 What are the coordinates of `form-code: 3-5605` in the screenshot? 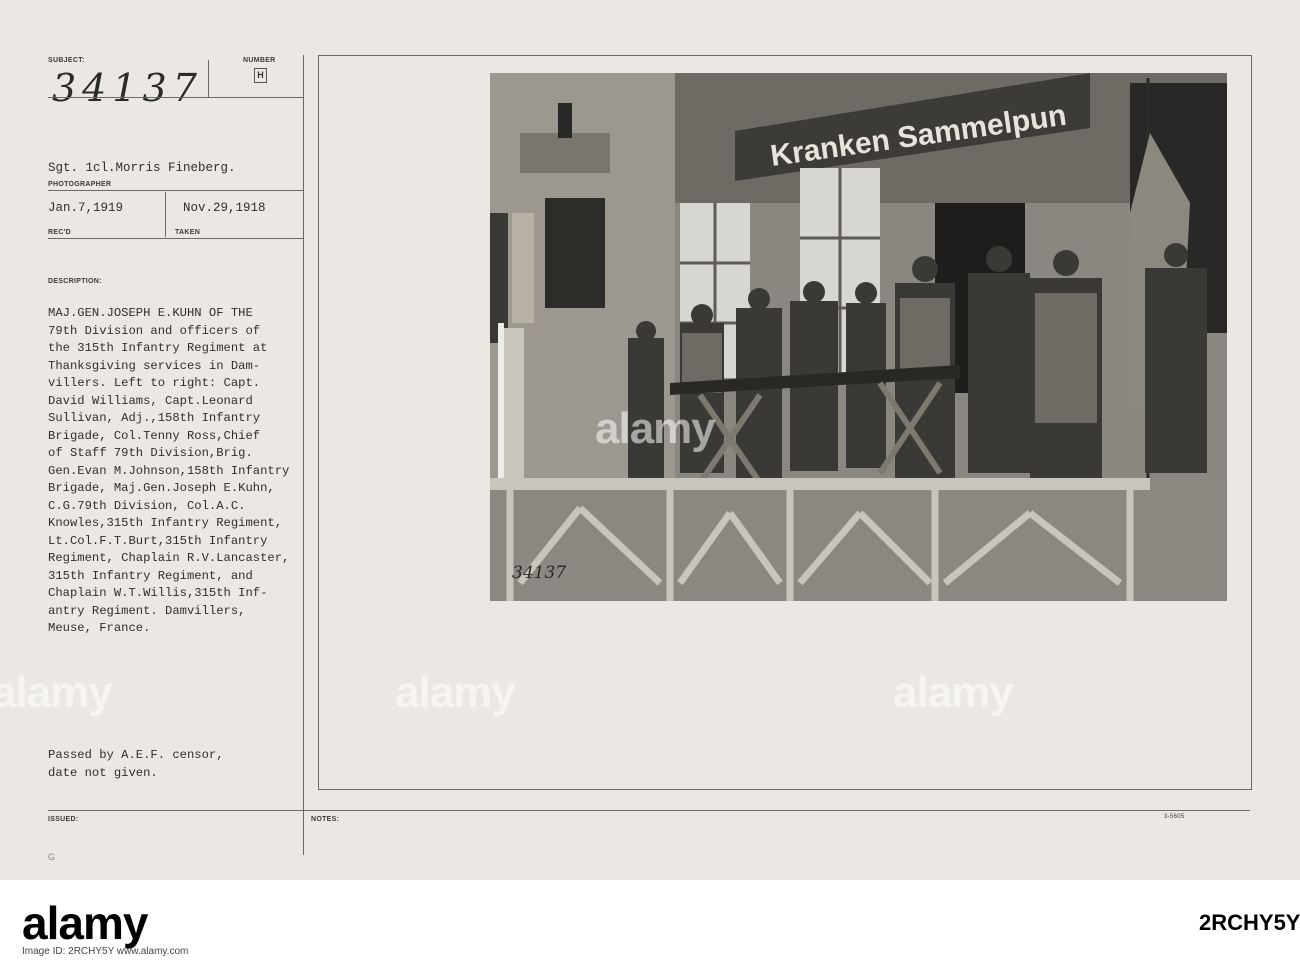 It's located at (1174, 817).